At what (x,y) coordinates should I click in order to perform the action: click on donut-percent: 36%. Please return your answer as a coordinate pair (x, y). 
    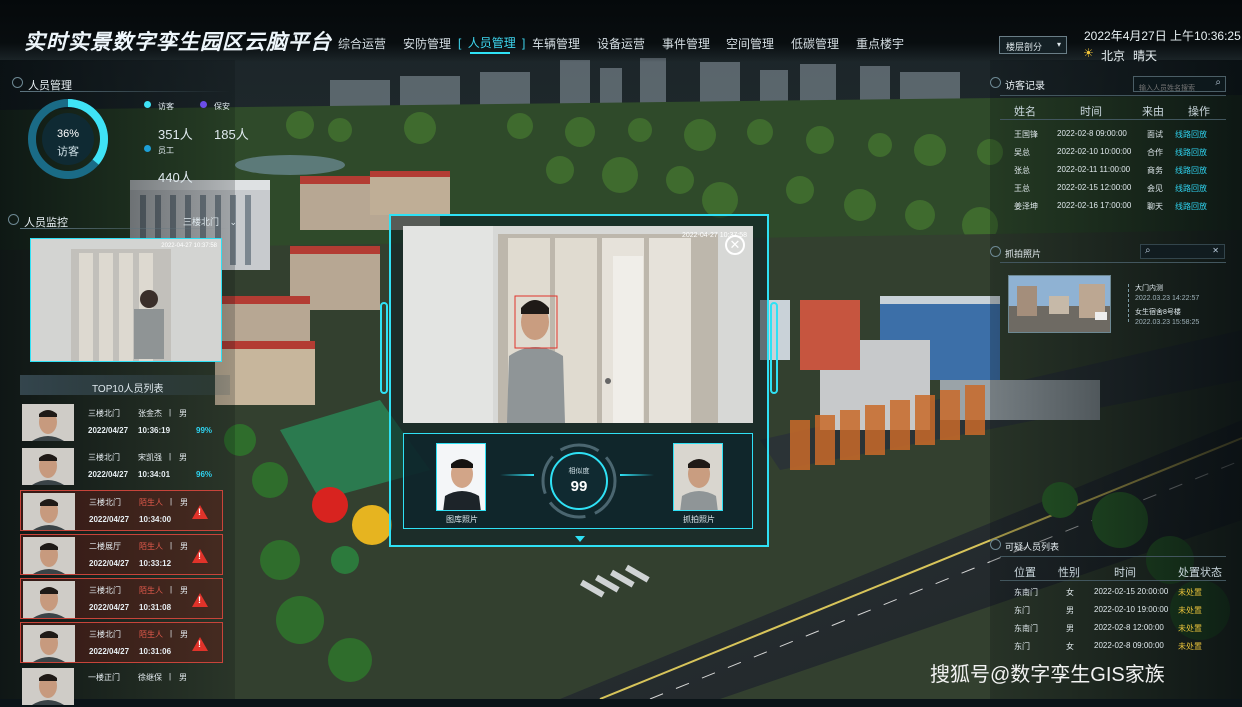
    Looking at the image, I should click on (68, 134).